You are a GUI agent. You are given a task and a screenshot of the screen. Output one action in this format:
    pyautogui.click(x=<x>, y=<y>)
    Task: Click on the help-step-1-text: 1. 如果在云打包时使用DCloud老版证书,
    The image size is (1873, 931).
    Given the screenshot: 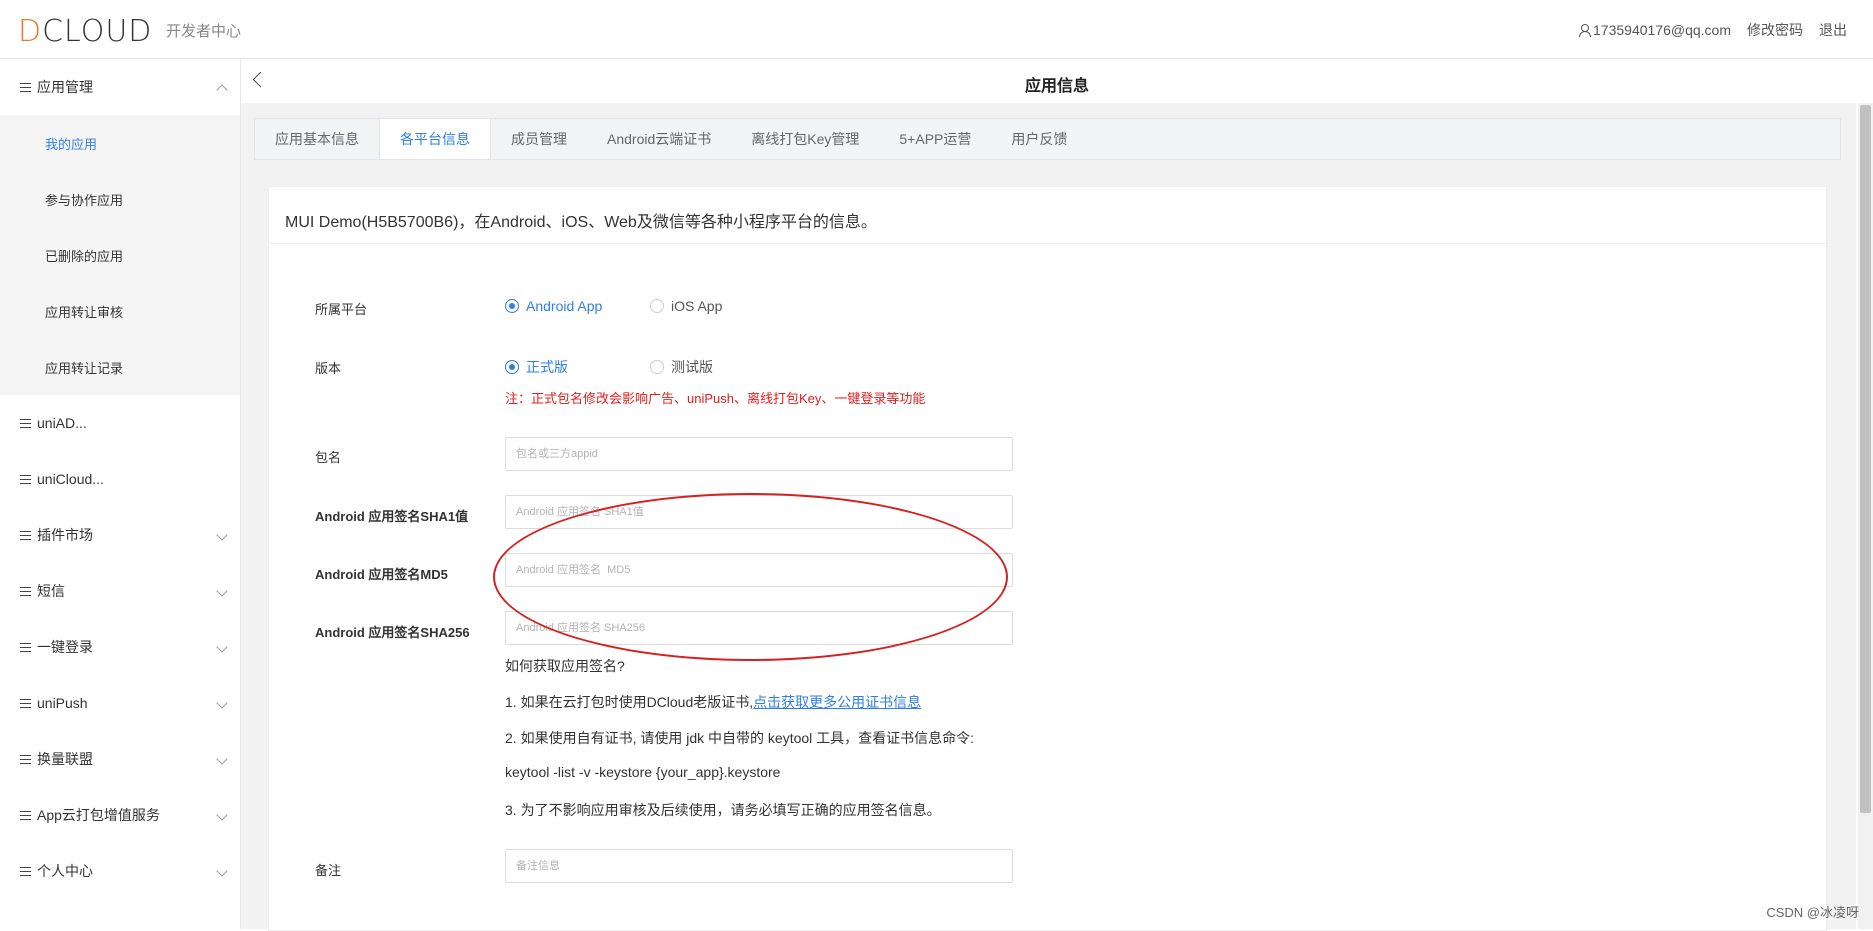 What is the action you would take?
    pyautogui.click(x=629, y=702)
    